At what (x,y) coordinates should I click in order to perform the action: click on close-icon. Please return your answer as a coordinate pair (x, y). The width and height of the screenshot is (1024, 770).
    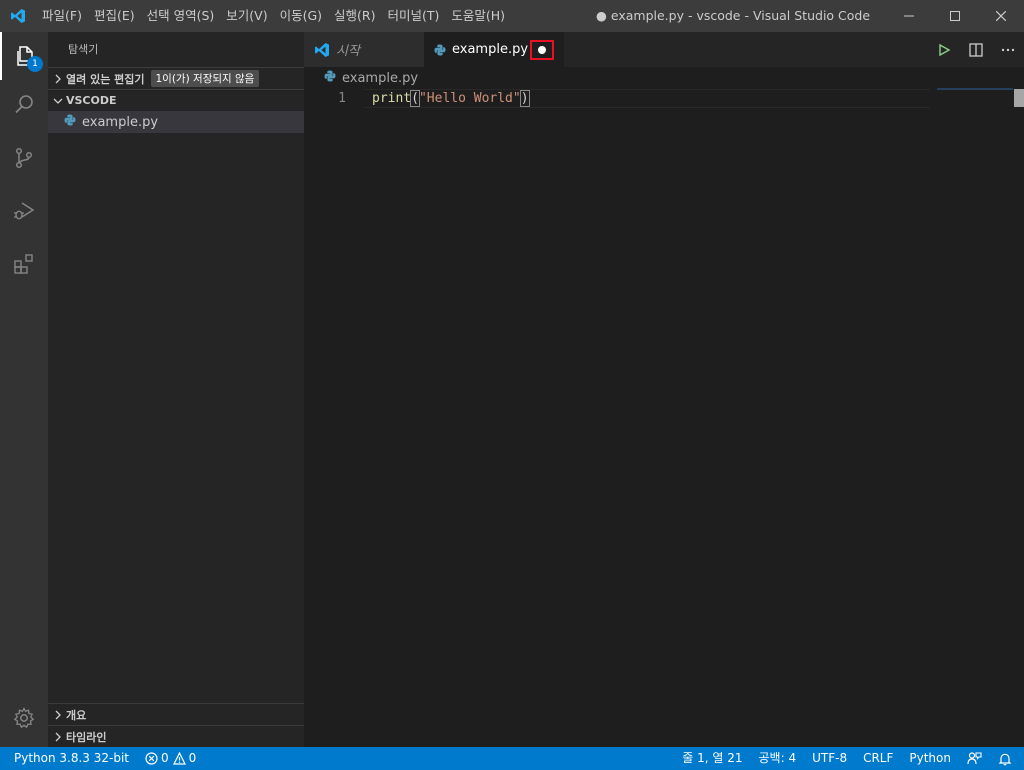
    Looking at the image, I should click on (1001, 16).